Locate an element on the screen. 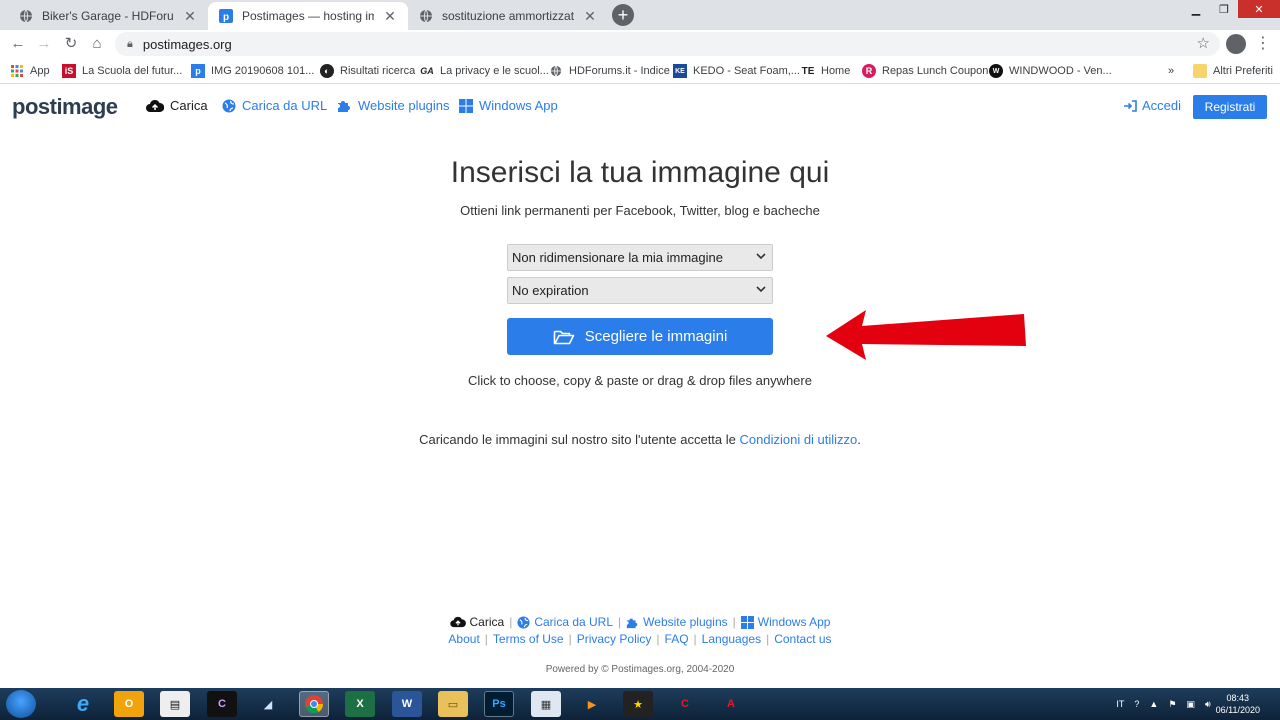  clipboard-icon: ◢ is located at coordinates (268, 704).